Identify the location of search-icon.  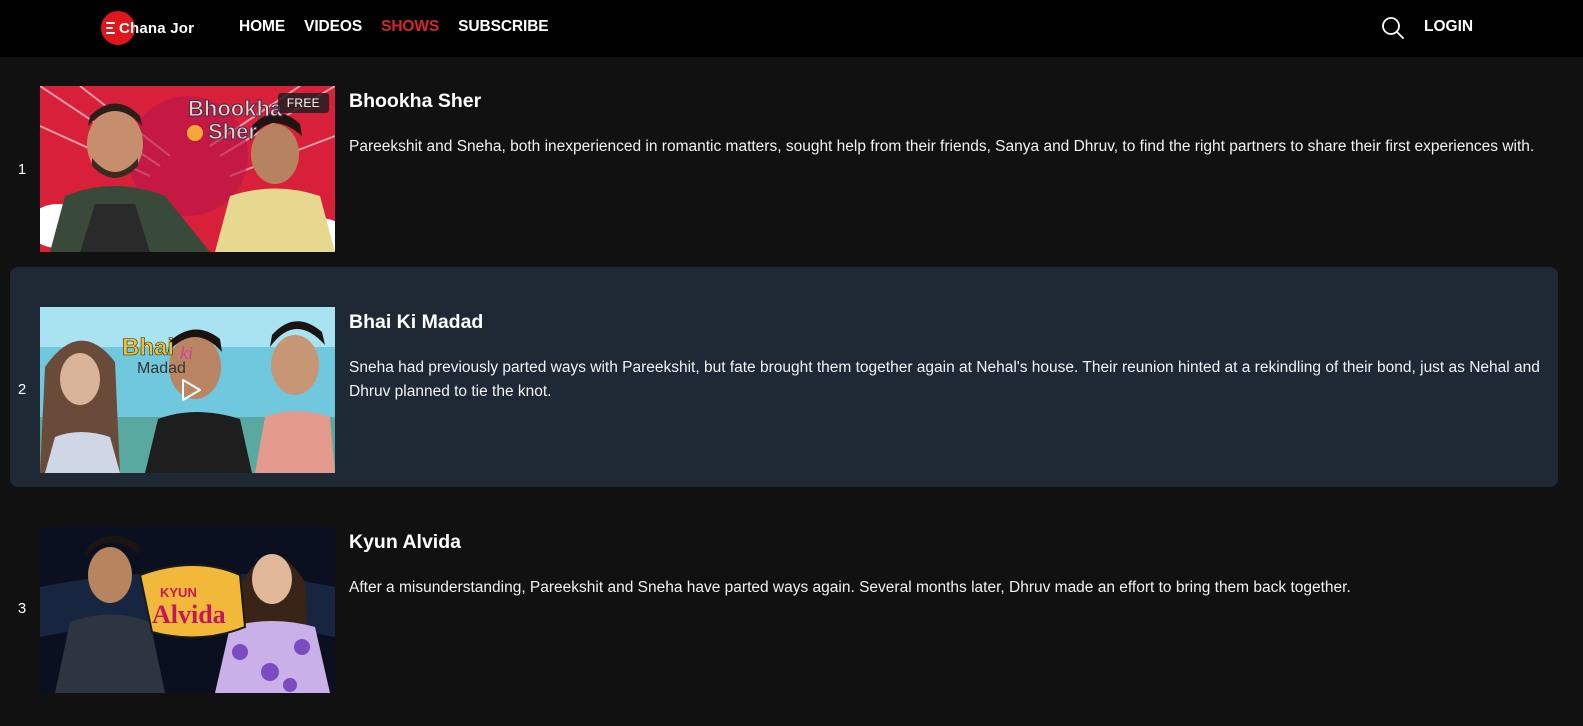
(1393, 28).